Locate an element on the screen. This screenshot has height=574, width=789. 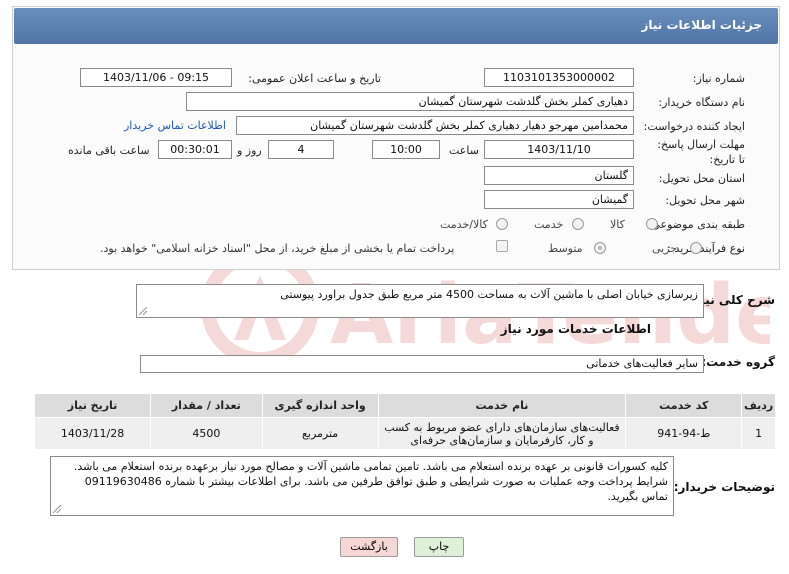
cell-row: 1 is located at coordinates (758, 433).